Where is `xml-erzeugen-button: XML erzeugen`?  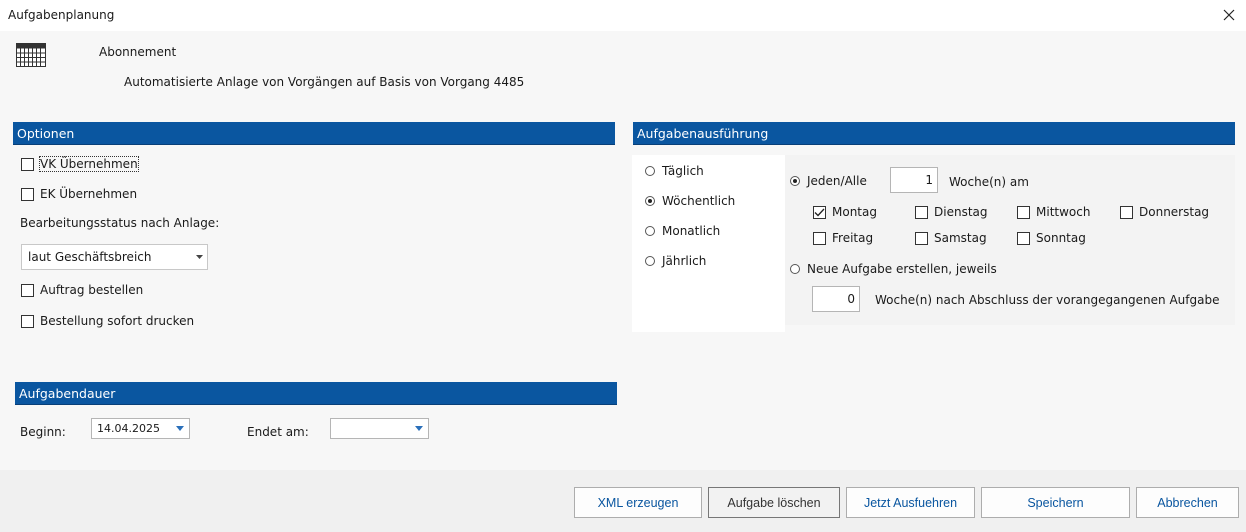
xml-erzeugen-button: XML erzeugen is located at coordinates (638, 502).